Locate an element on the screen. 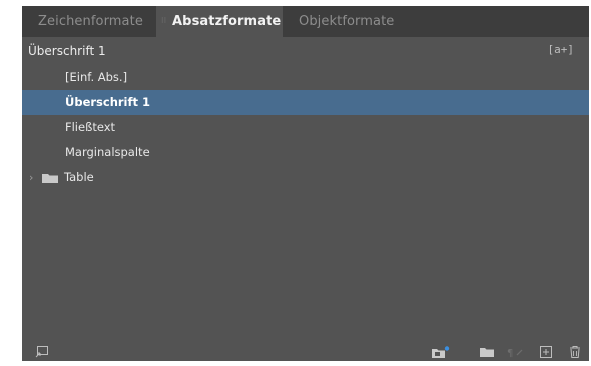 This screenshot has height=366, width=591. tab-label: Absatzformate is located at coordinates (227, 21).